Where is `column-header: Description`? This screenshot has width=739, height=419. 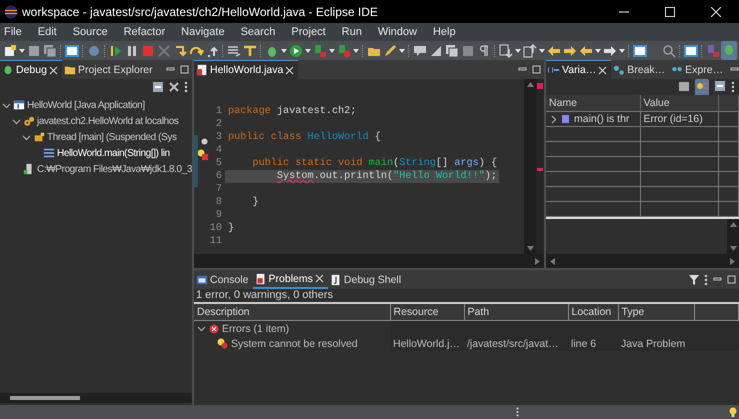
column-header: Description is located at coordinates (292, 311).